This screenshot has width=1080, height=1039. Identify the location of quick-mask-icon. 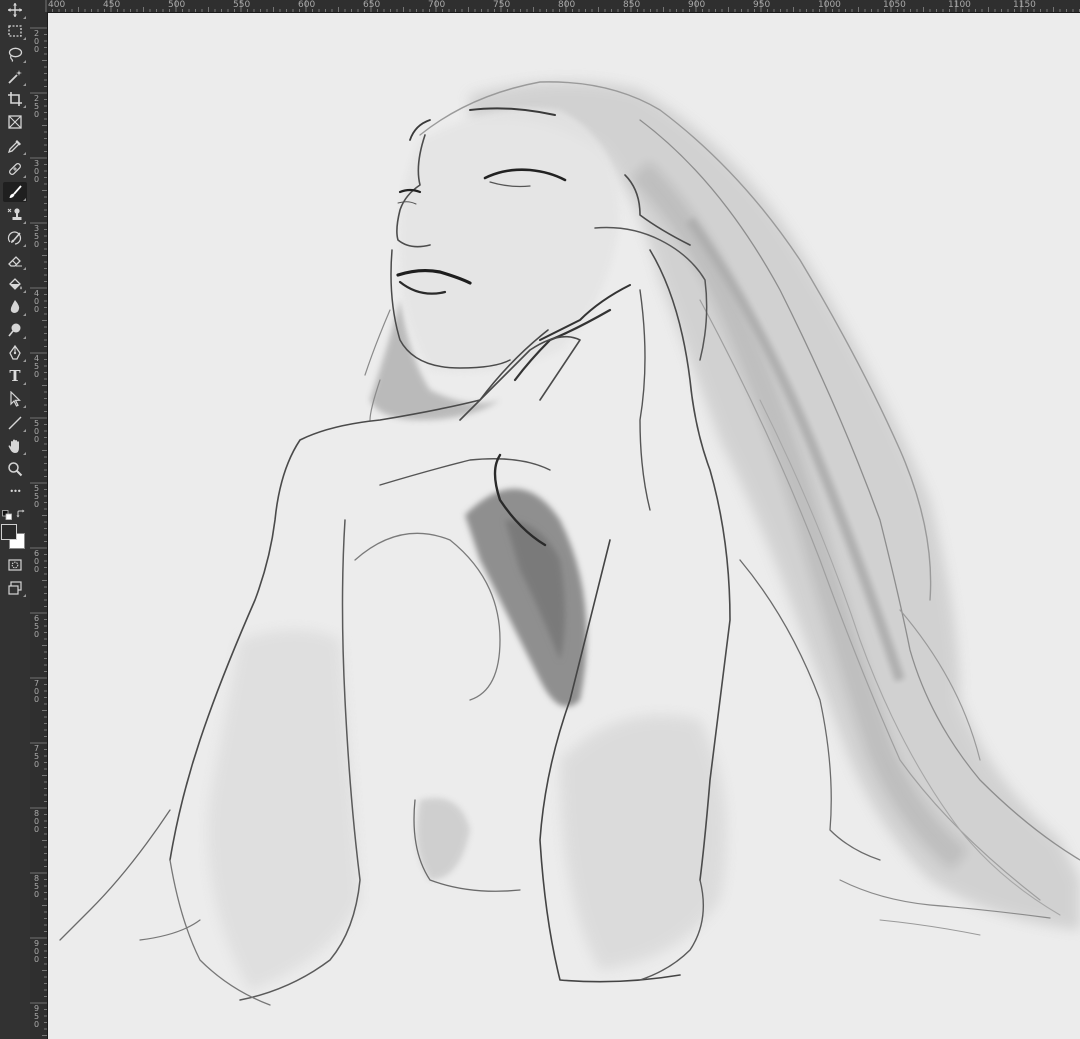
(15, 565).